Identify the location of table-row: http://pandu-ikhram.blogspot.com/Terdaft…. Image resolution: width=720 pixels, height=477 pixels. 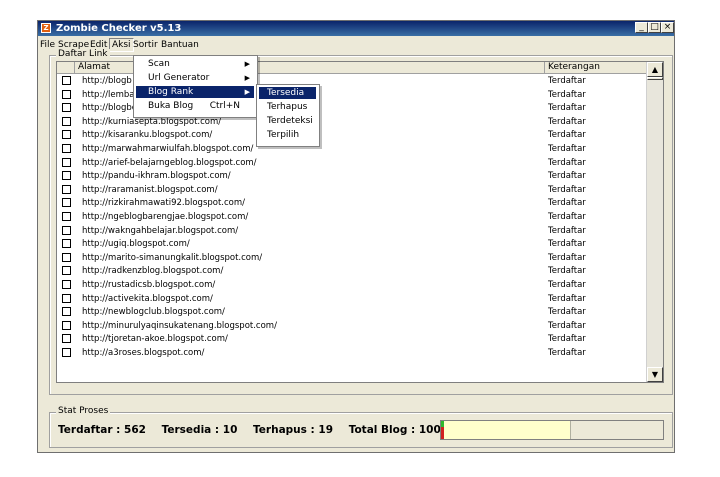
(352, 176).